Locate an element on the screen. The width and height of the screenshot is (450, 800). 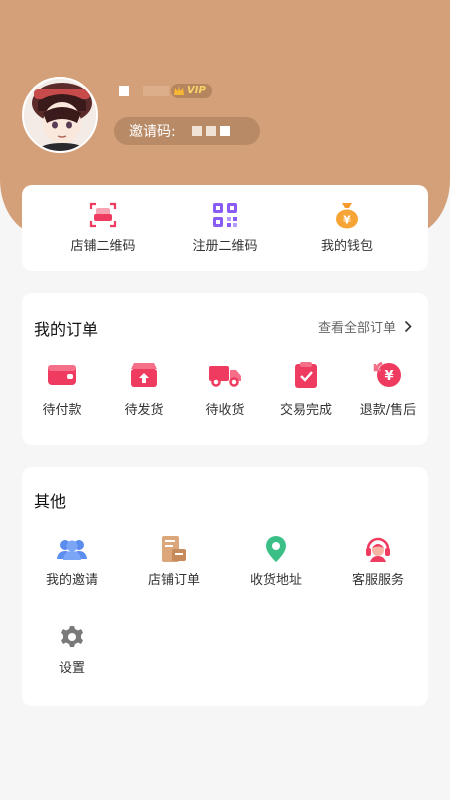
clipboard-check-icon is located at coordinates (306, 375).